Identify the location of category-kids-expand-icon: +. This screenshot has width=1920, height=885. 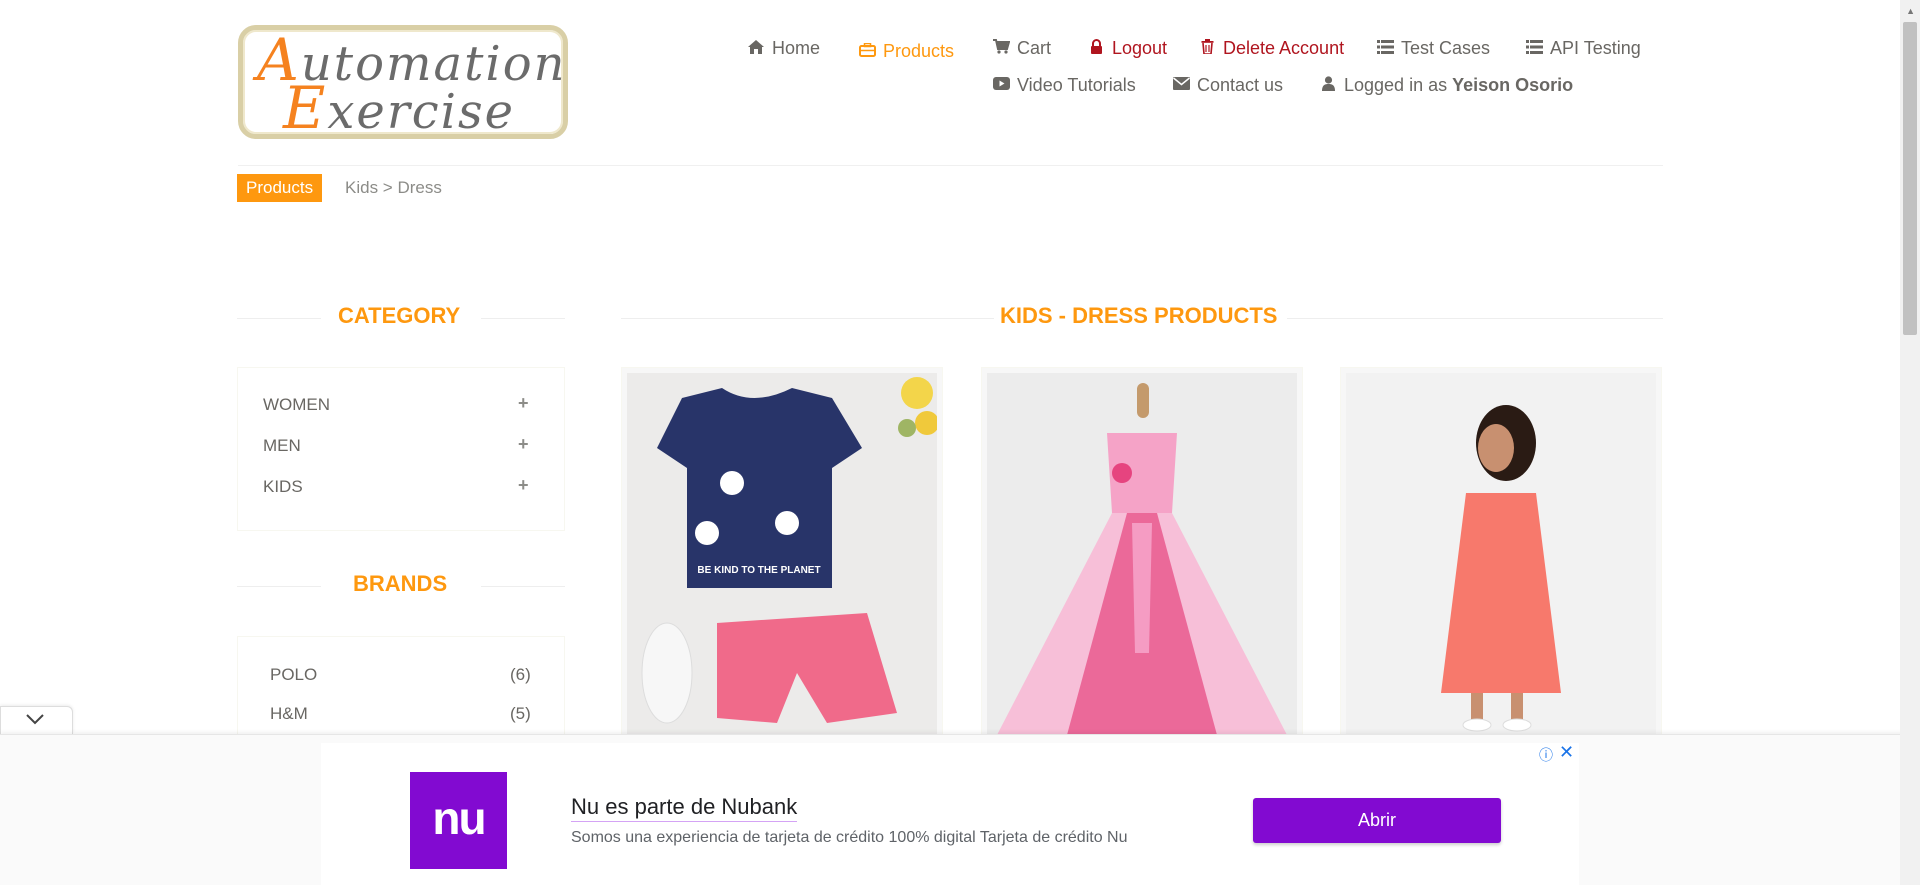
(523, 485).